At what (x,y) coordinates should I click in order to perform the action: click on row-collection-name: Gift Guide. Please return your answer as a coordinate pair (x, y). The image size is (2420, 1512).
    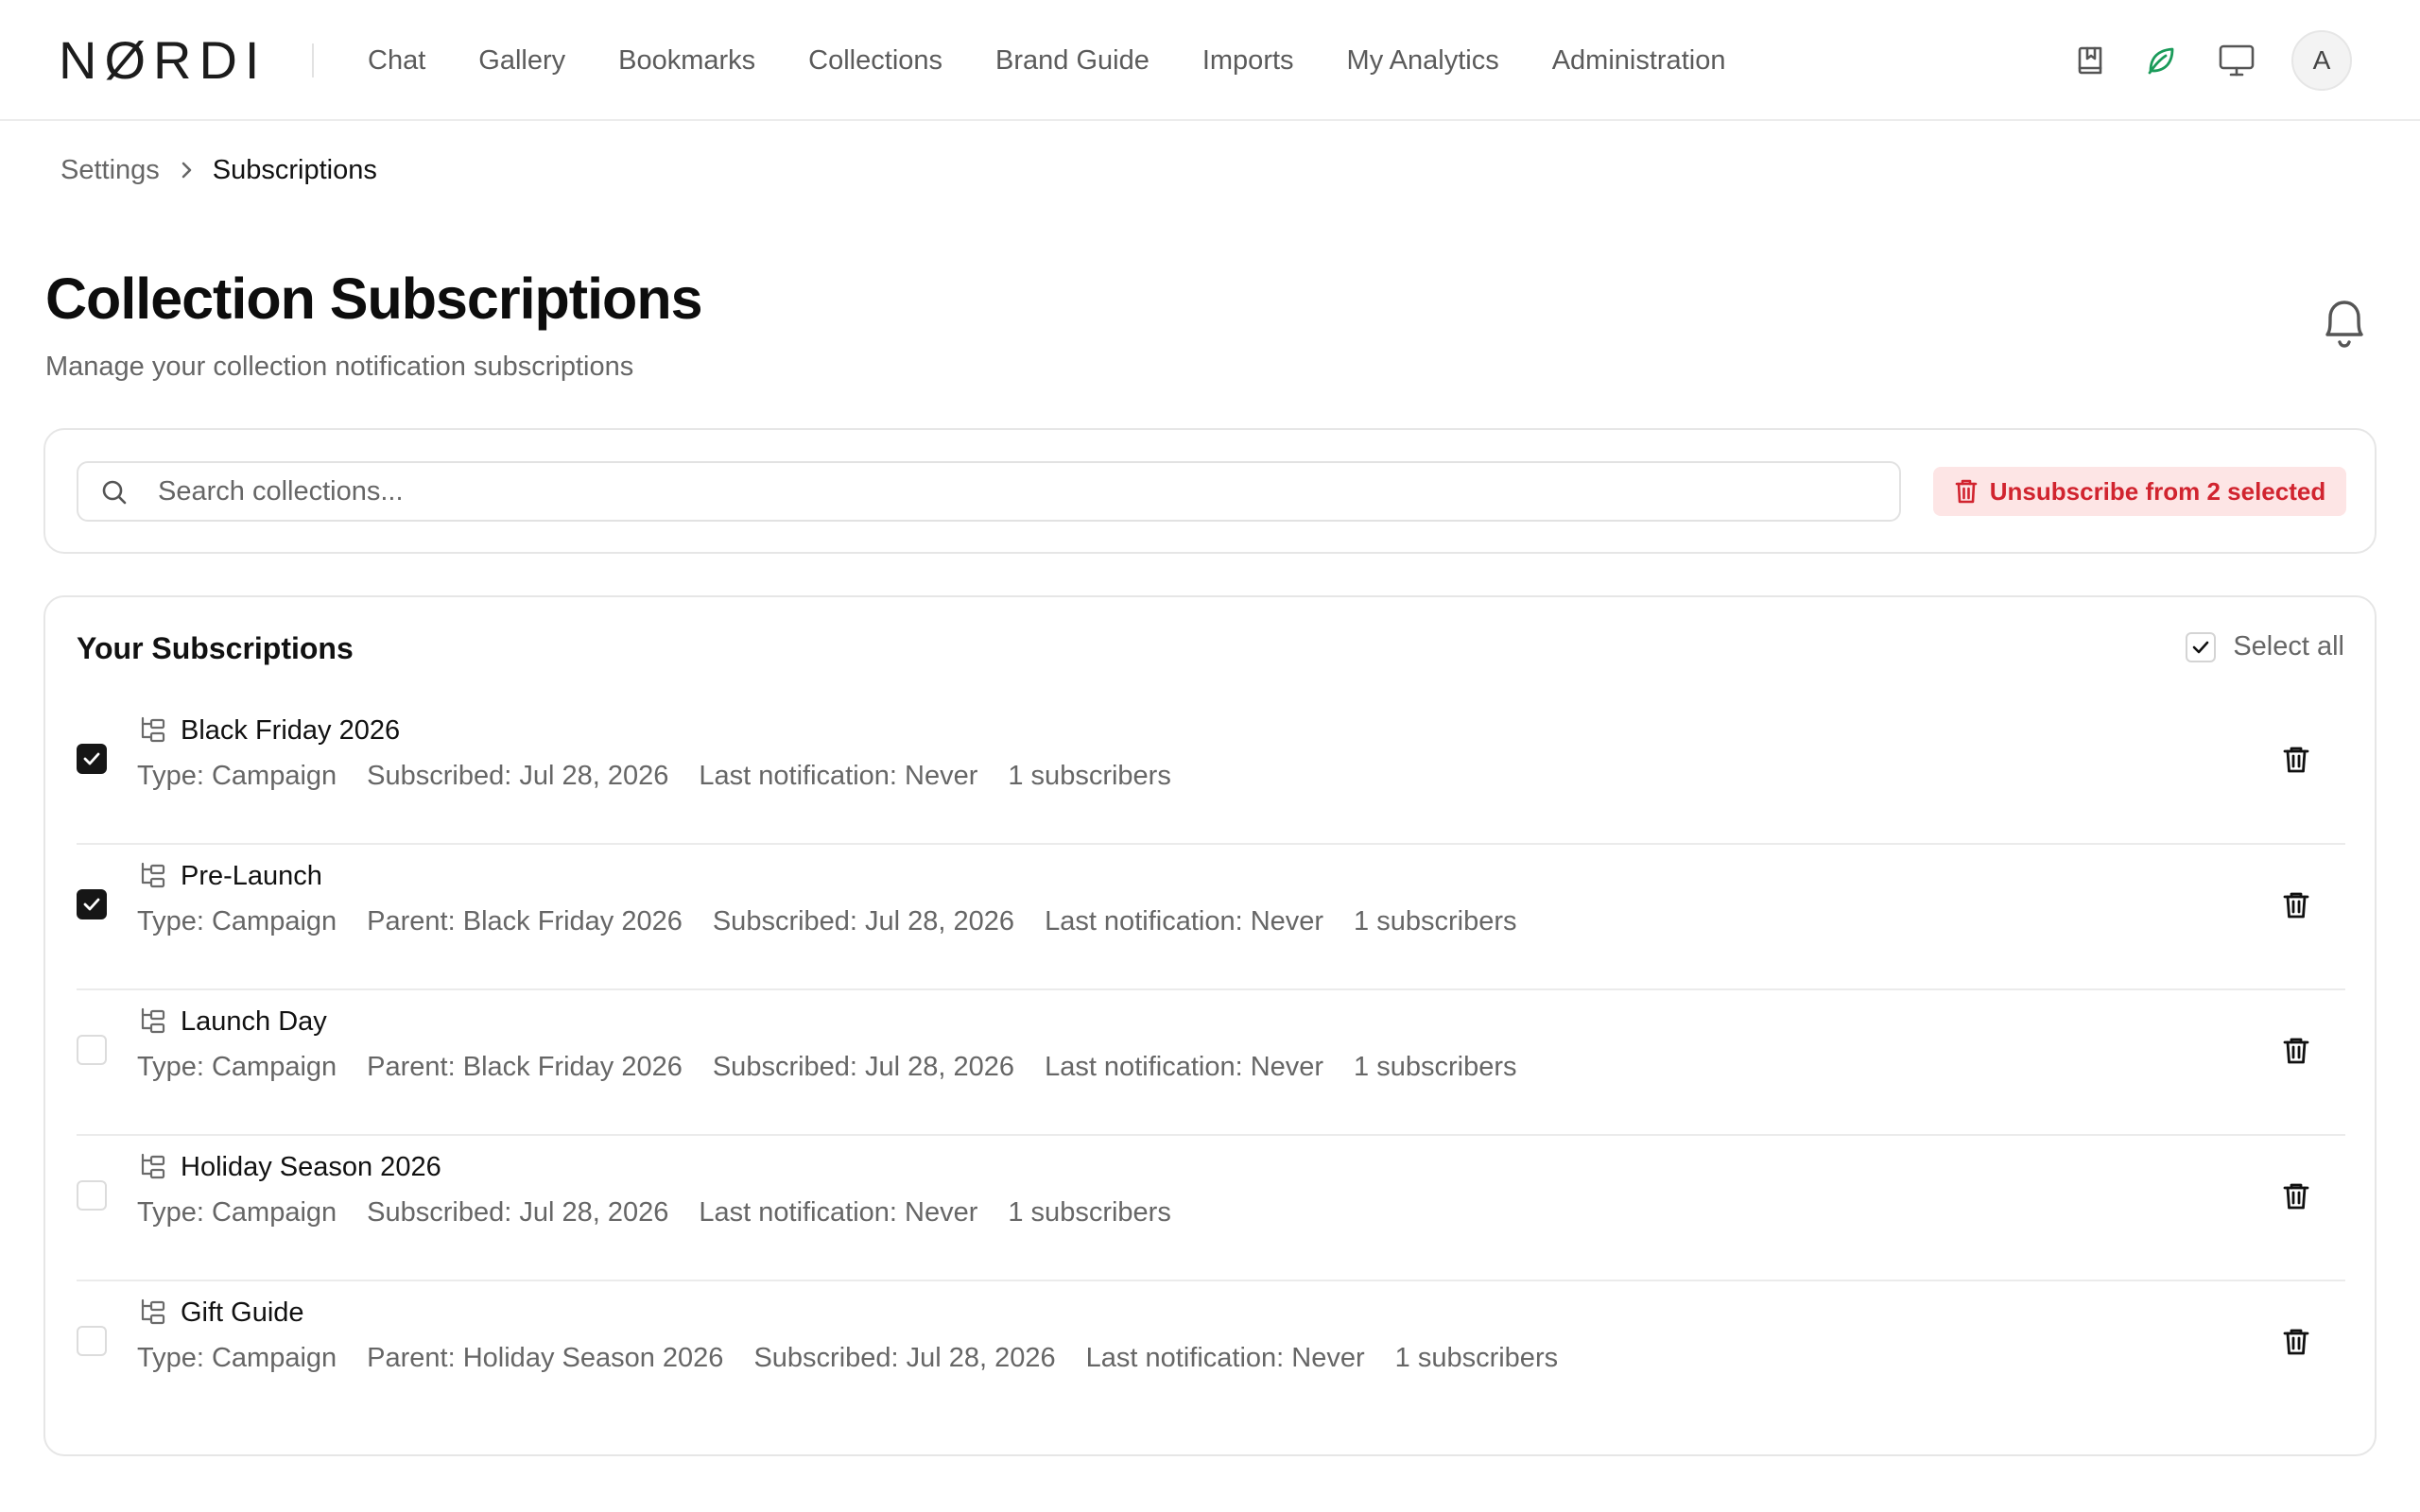
    Looking at the image, I should click on (242, 1312).